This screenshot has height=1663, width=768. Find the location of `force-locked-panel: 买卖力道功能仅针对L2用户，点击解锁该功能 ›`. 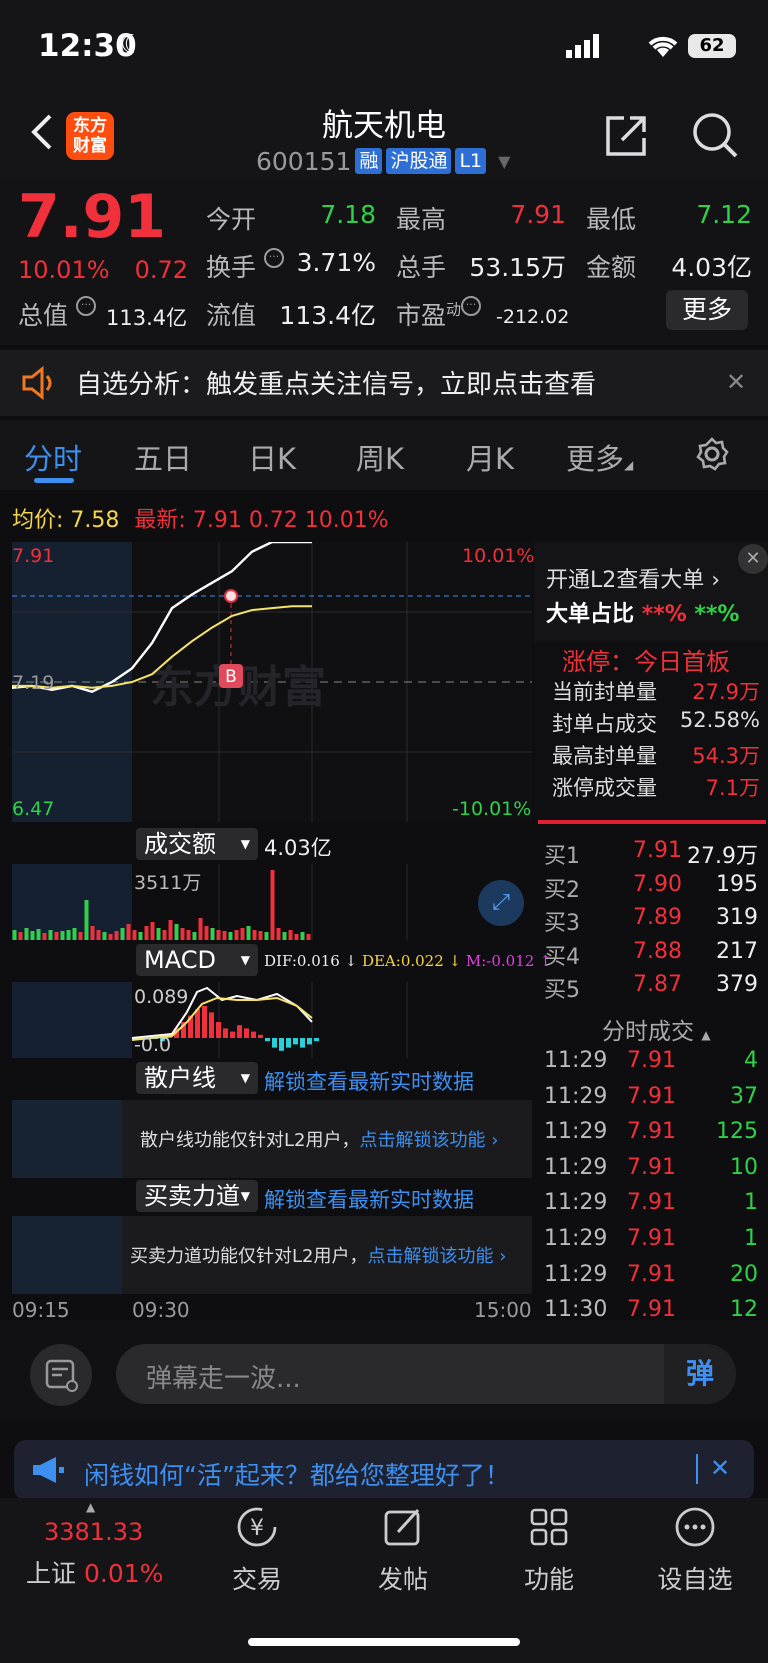

force-locked-panel: 买卖力道功能仅针对L2用户，点击解锁该功能 › is located at coordinates (272, 1255).